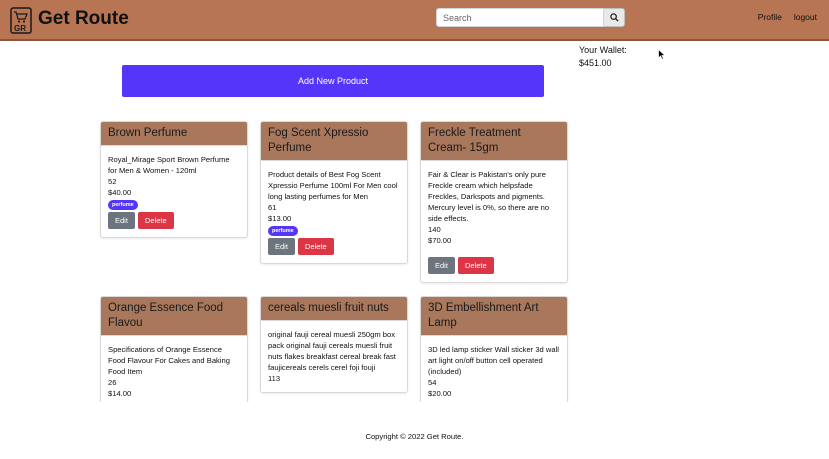 The image size is (829, 459). What do you see at coordinates (120, 192) in the screenshot?
I see `product-price: $40.00` at bounding box center [120, 192].